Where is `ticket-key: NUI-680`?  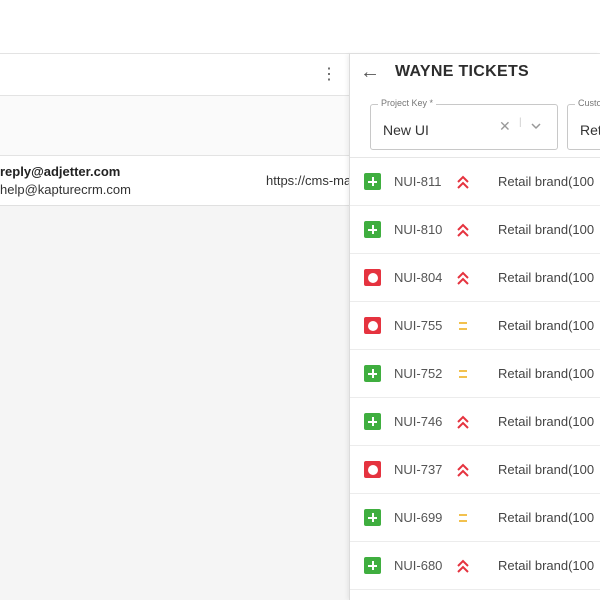
ticket-key: NUI-680 is located at coordinates (418, 565).